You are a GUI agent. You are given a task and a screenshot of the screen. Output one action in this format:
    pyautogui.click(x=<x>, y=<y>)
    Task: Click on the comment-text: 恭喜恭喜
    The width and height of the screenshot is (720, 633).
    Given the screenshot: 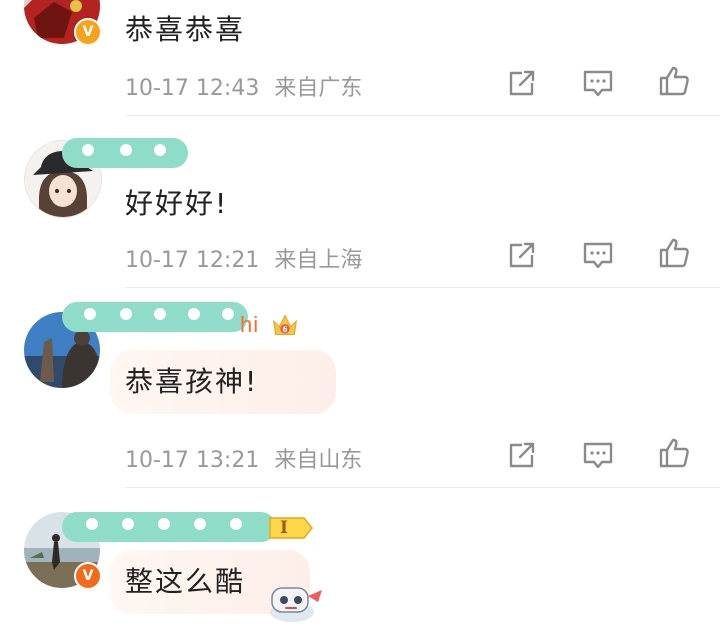 What is the action you would take?
    pyautogui.click(x=185, y=29)
    